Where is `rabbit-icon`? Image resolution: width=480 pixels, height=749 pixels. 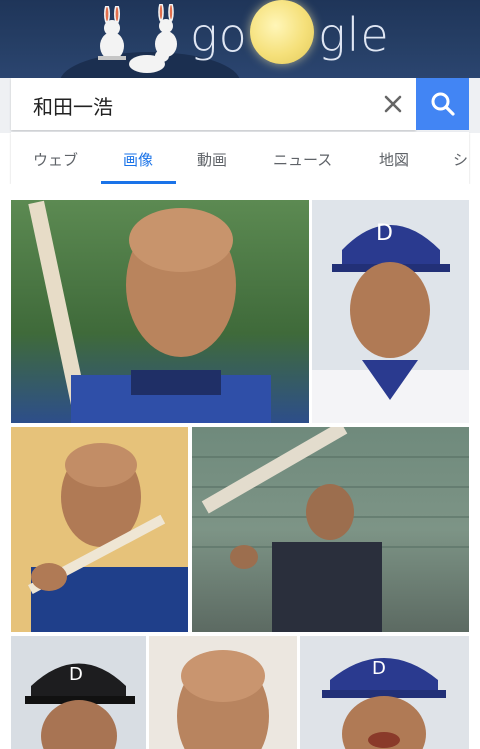
rabbit-icon is located at coordinates (166, 30).